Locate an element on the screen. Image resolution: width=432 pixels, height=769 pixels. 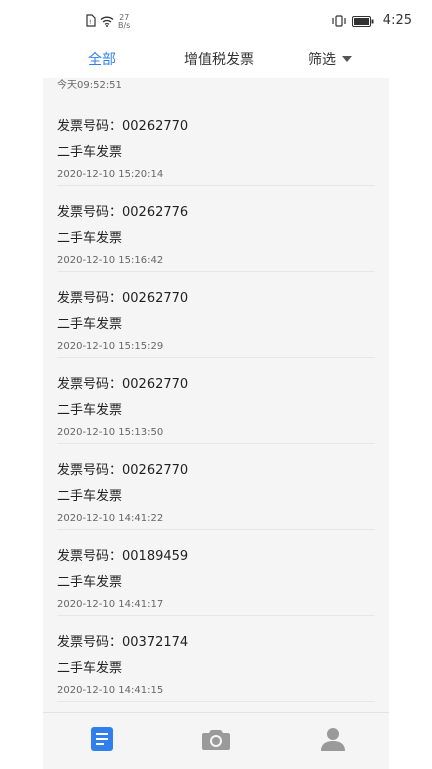
status-bar: ! 27 B/s 4:25 is located at coordinates (216, 20).